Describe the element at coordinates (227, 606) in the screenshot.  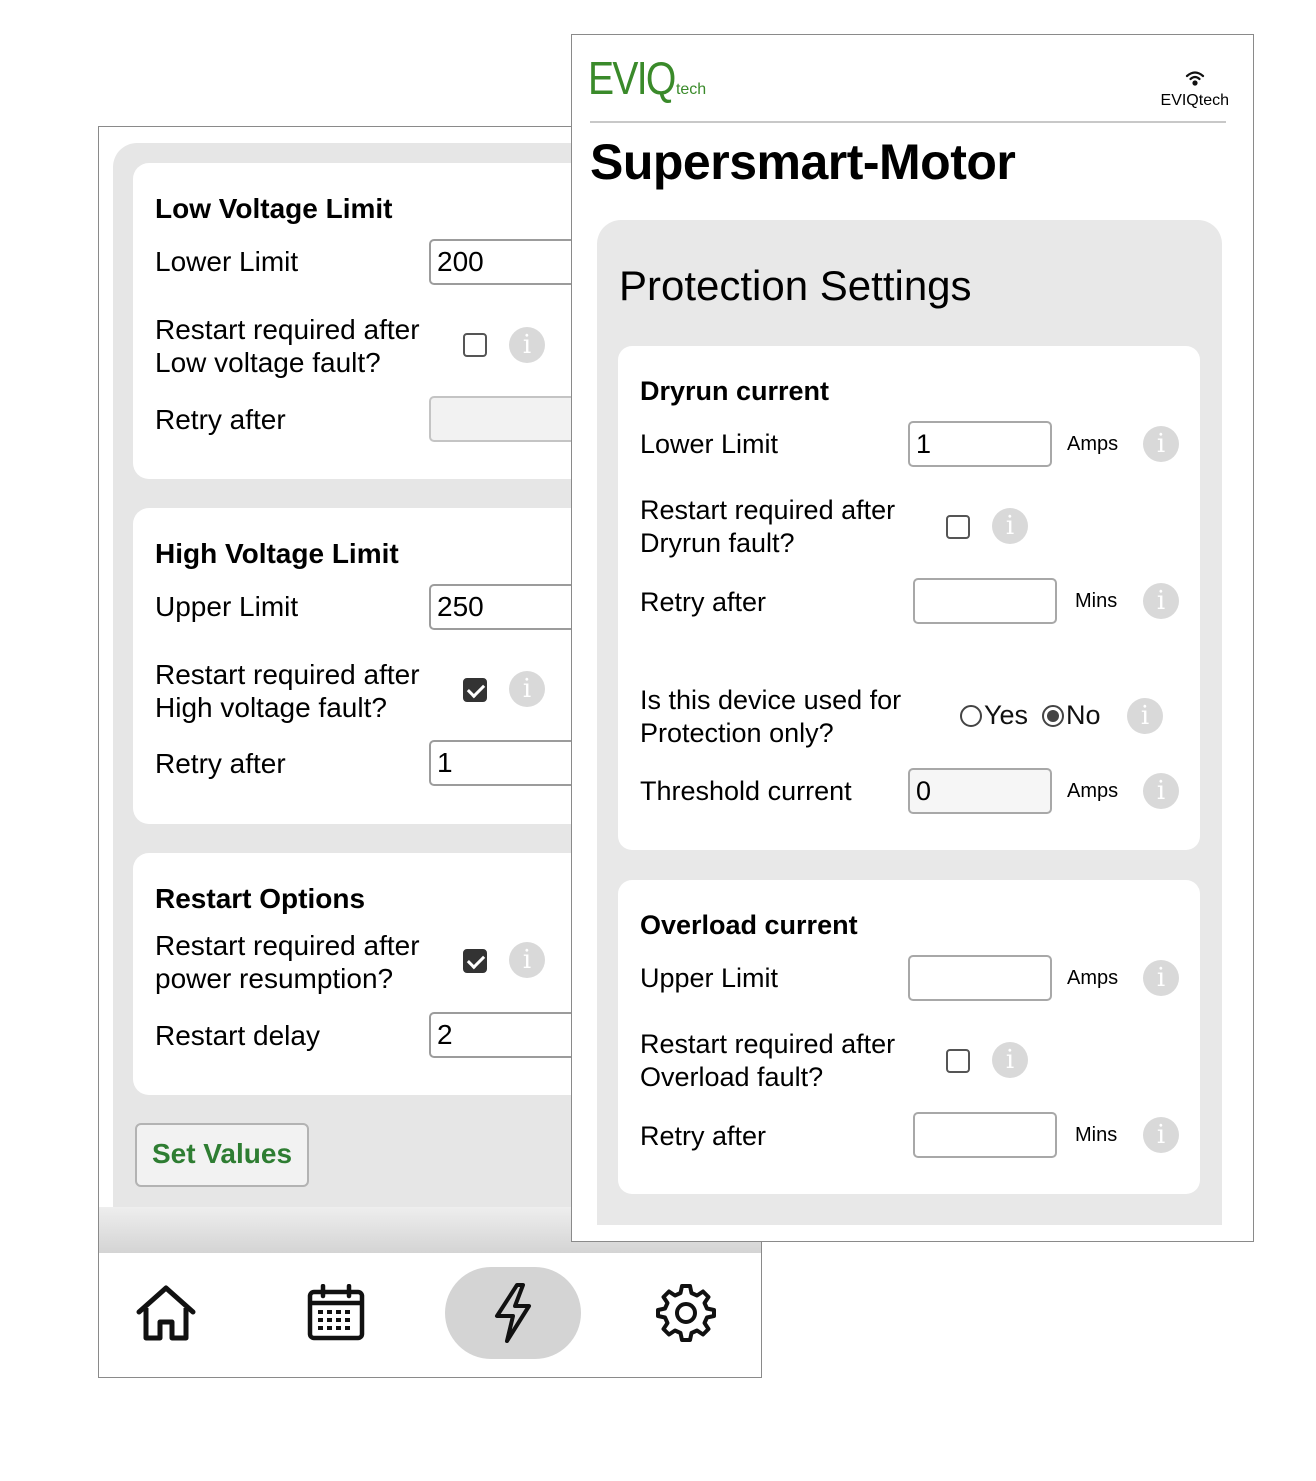
I see `upper-limit-label: Upper Limit` at that location.